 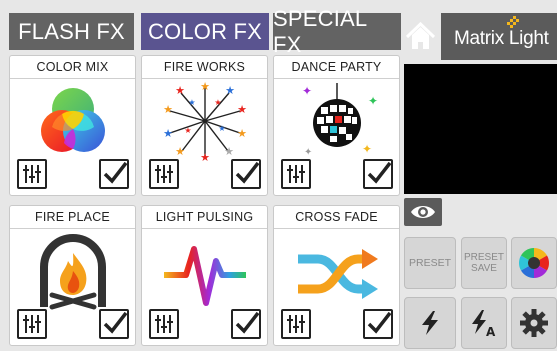 I want to click on color-wheel-icon, so click(x=534, y=263).